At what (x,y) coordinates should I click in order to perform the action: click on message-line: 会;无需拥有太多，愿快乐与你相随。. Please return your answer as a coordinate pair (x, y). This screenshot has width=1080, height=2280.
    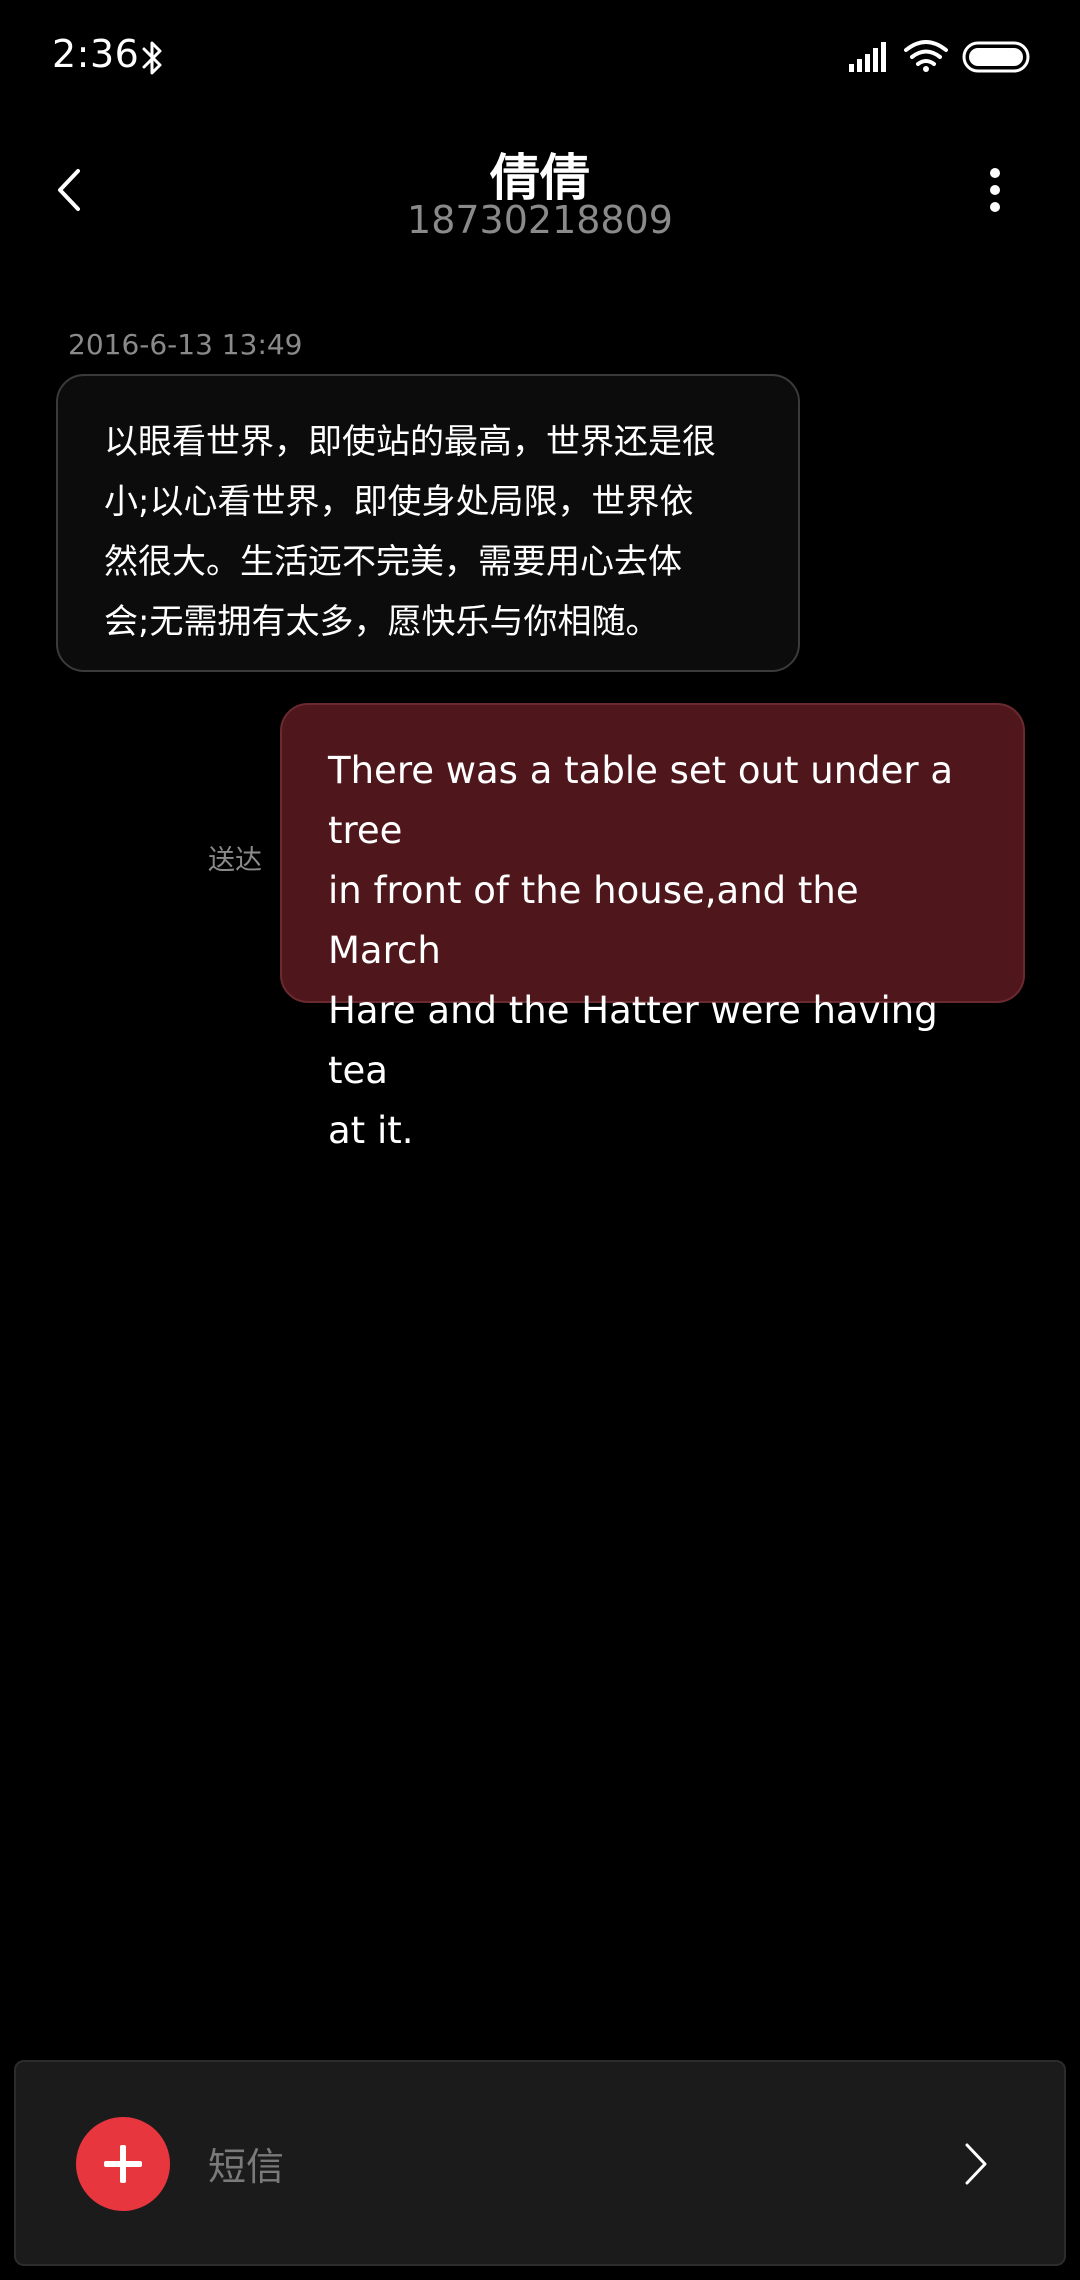
    Looking at the image, I should click on (382, 622).